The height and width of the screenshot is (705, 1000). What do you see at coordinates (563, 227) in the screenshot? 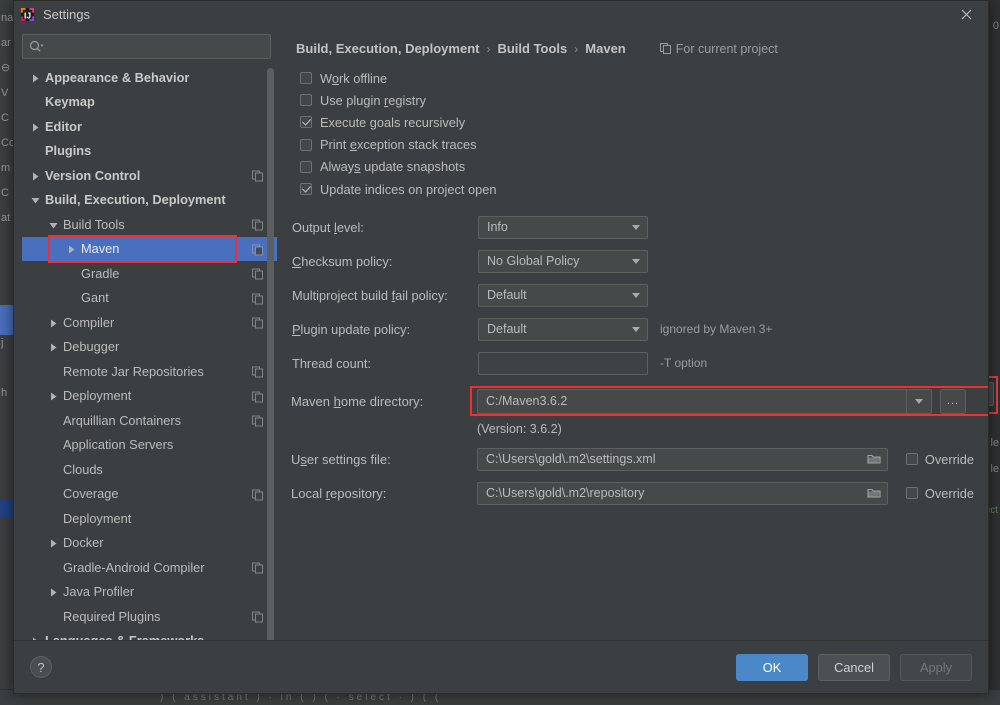
I see `combo-output-level: Info` at bounding box center [563, 227].